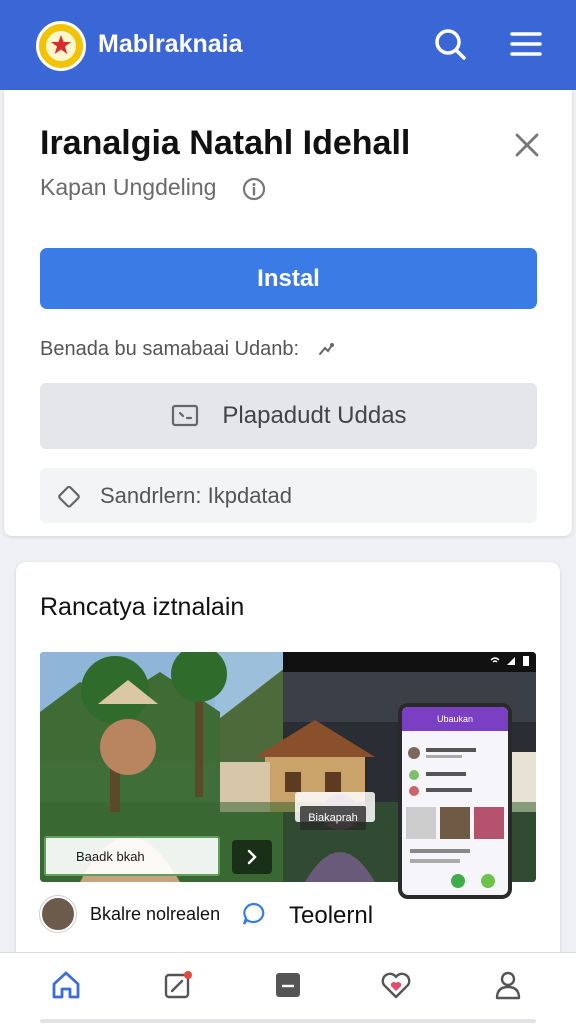  What do you see at coordinates (128, 187) in the screenshot?
I see `app-subtitle: Kapan Ungdeling` at bounding box center [128, 187].